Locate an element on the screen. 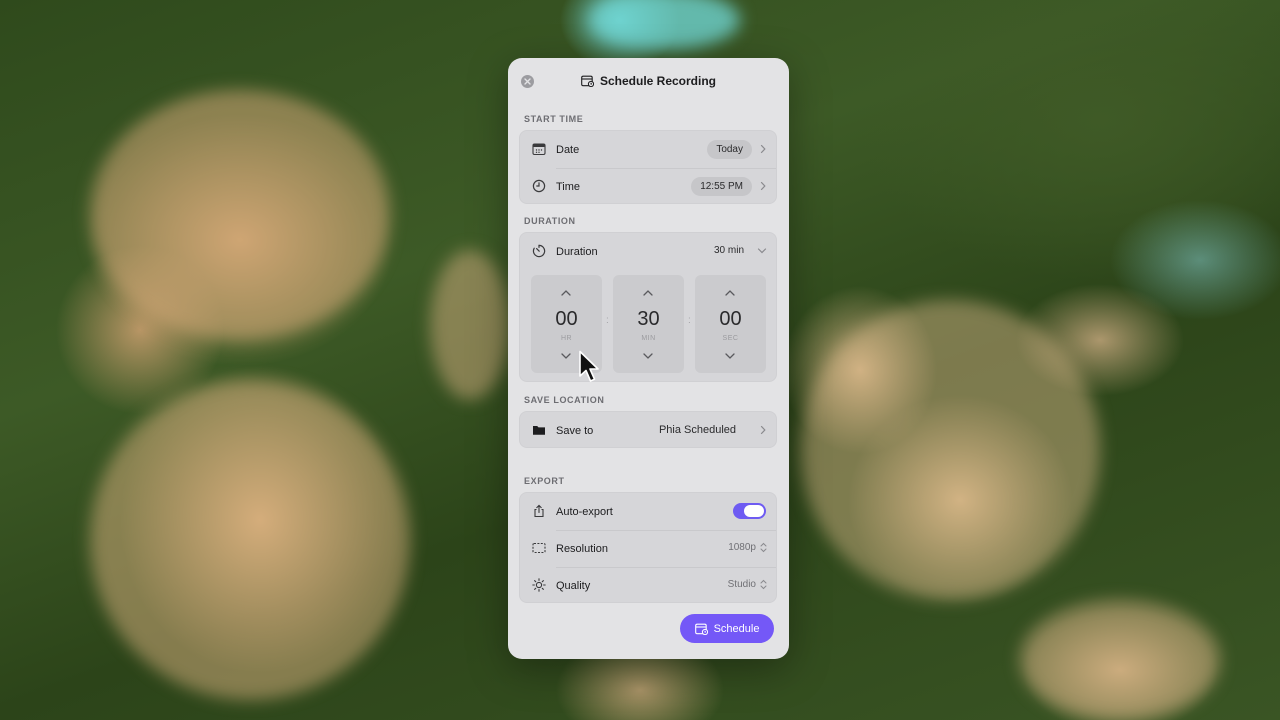 This screenshot has width=1280, height=720. resolution-frame-icon is located at coordinates (539, 548).